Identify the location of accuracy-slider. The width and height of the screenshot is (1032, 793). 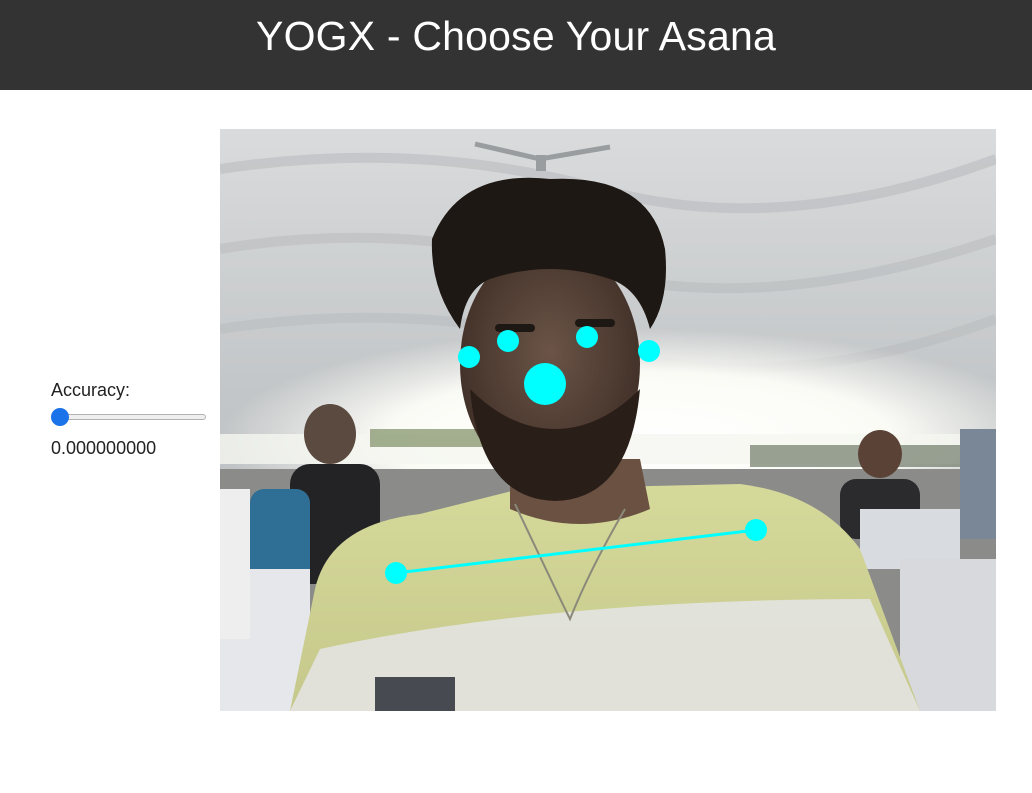
(129, 417).